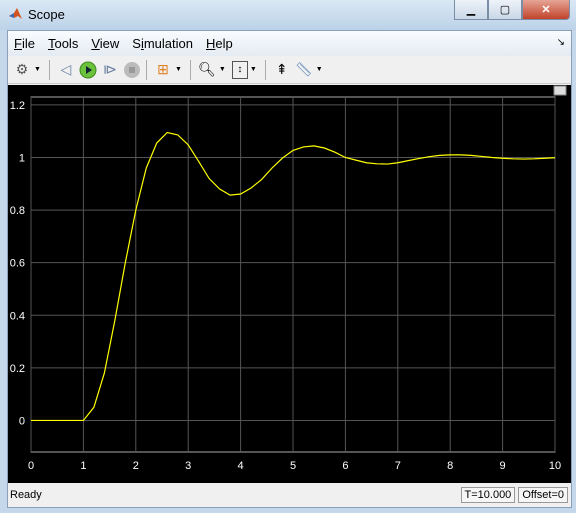  What do you see at coordinates (105, 43) in the screenshot?
I see `menu-view: View` at bounding box center [105, 43].